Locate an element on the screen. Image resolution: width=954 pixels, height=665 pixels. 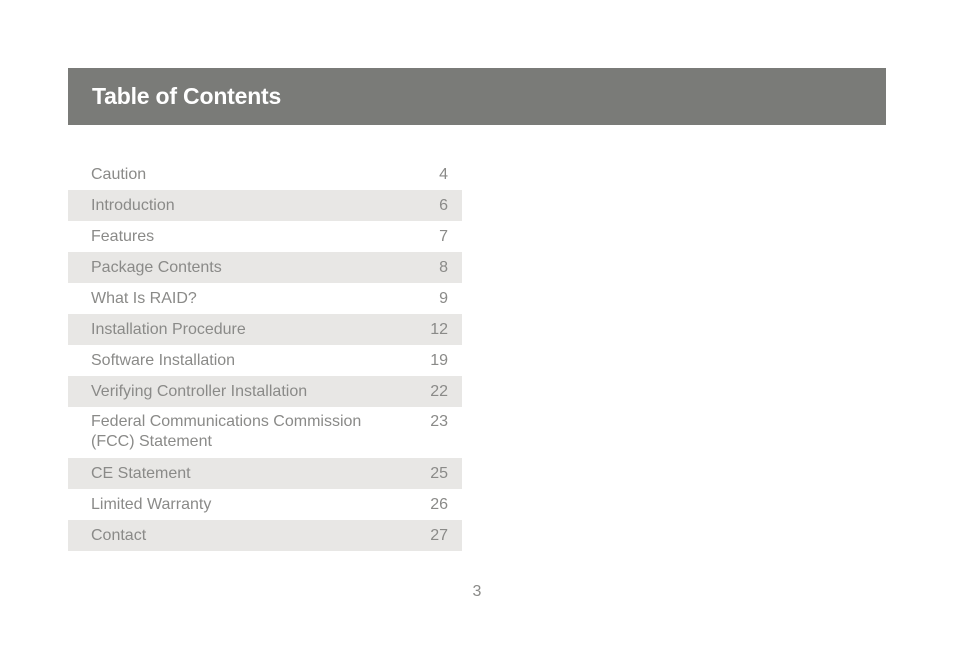
toc-row: Software Installation 19 is located at coordinates (265, 360).